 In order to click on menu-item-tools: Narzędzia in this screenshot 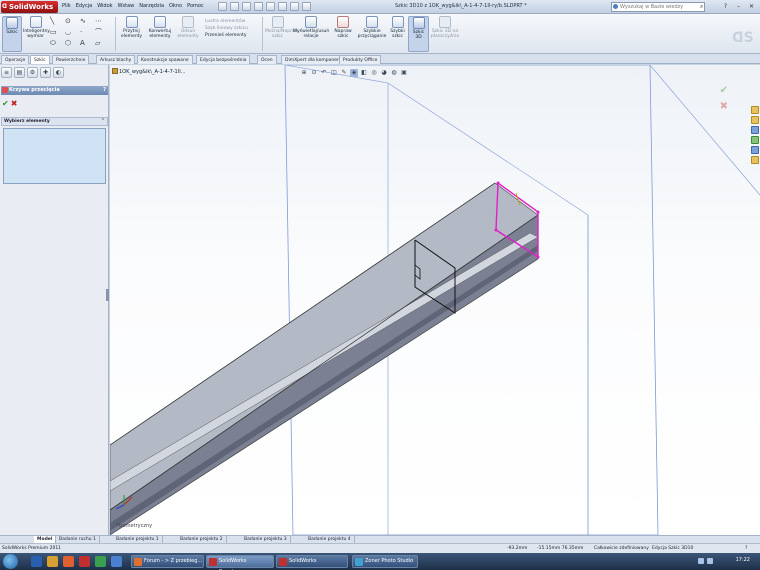, I will do `click(151, 6)`.